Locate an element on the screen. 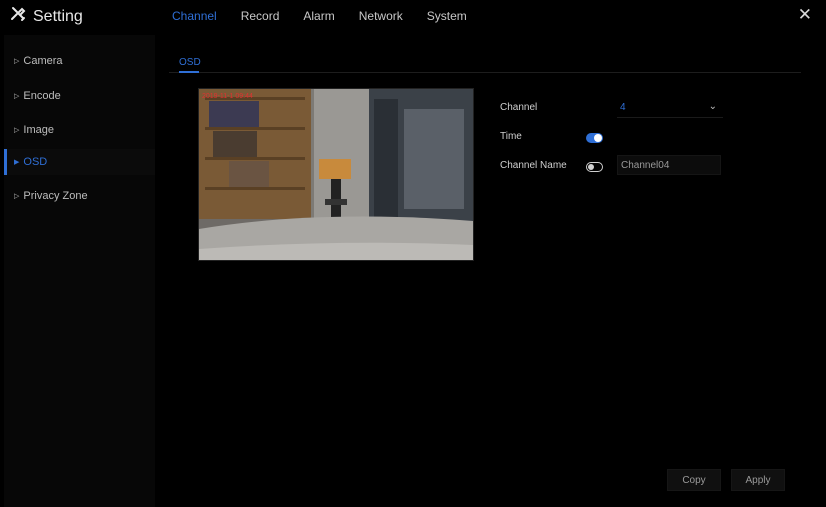 The width and height of the screenshot is (826, 507). sidebar-item-label: Privacy Zone is located at coordinates (55, 196).